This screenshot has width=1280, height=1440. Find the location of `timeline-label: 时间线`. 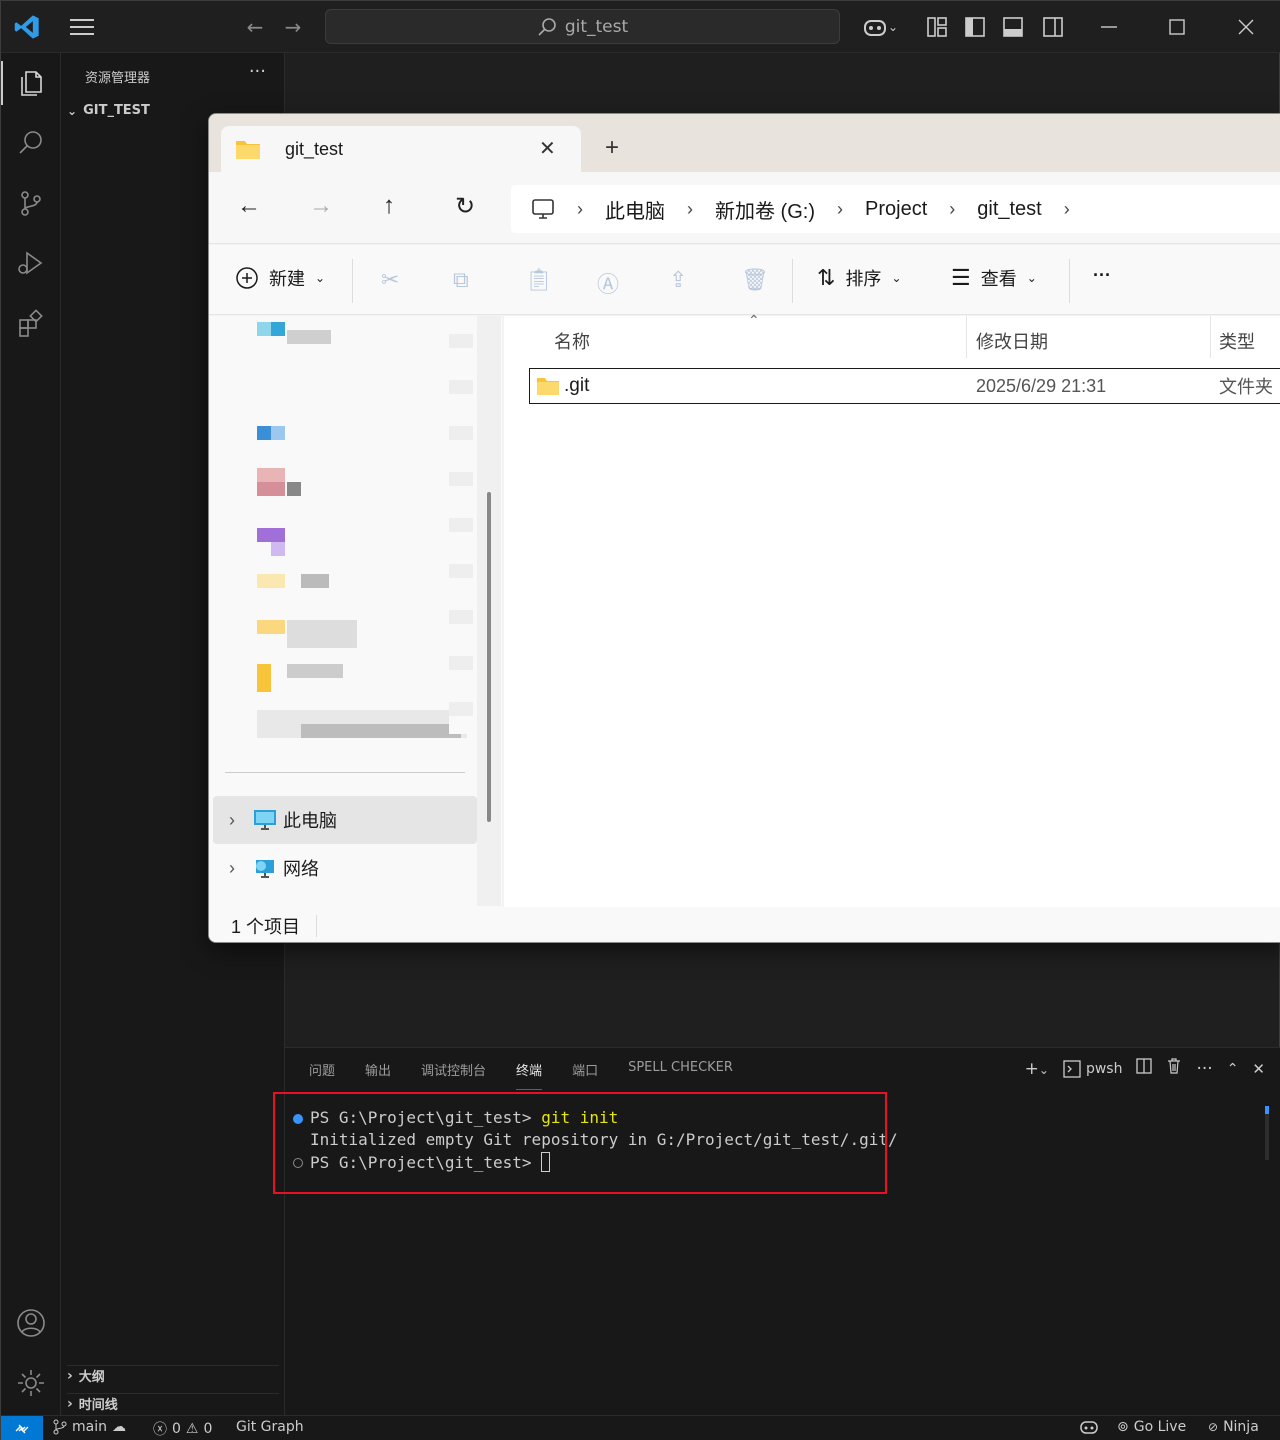

timeline-label: 时间线 is located at coordinates (98, 1405).